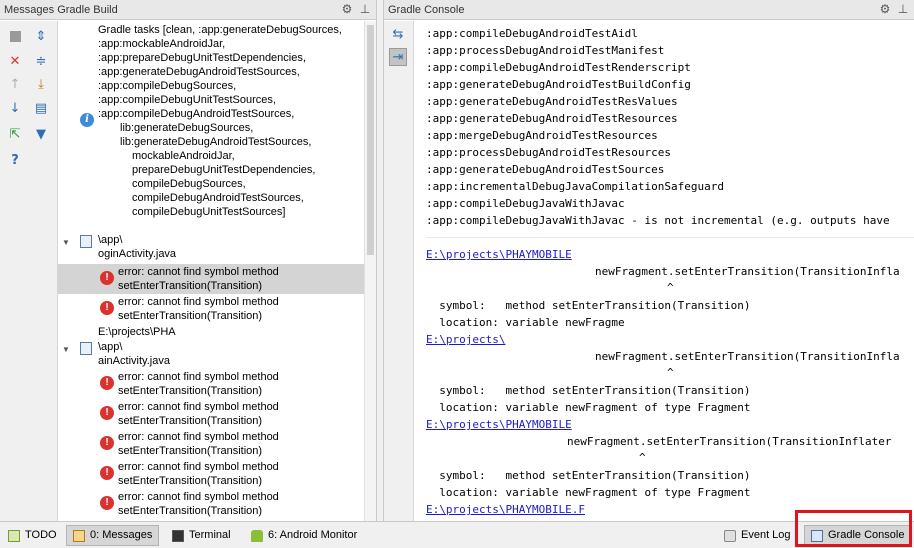 The width and height of the screenshot is (914, 548). I want to click on task-line: :app:prepareDebugUnitTestDependencies,, so click(202, 58).